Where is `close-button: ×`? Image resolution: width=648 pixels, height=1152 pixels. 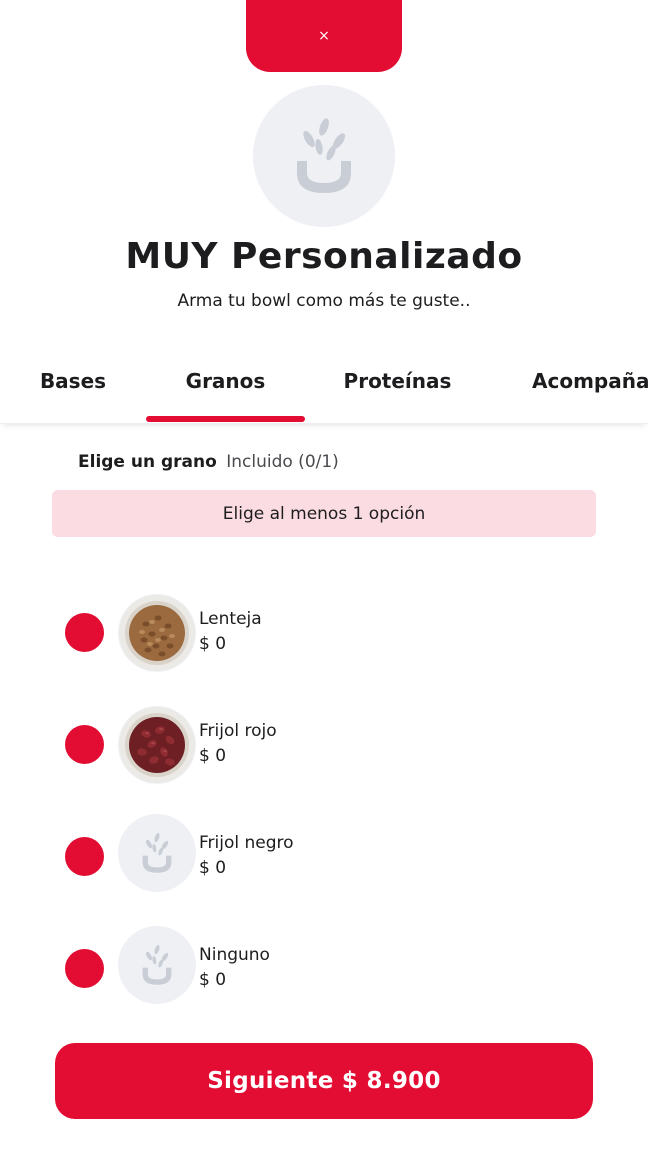 close-button: × is located at coordinates (324, 36).